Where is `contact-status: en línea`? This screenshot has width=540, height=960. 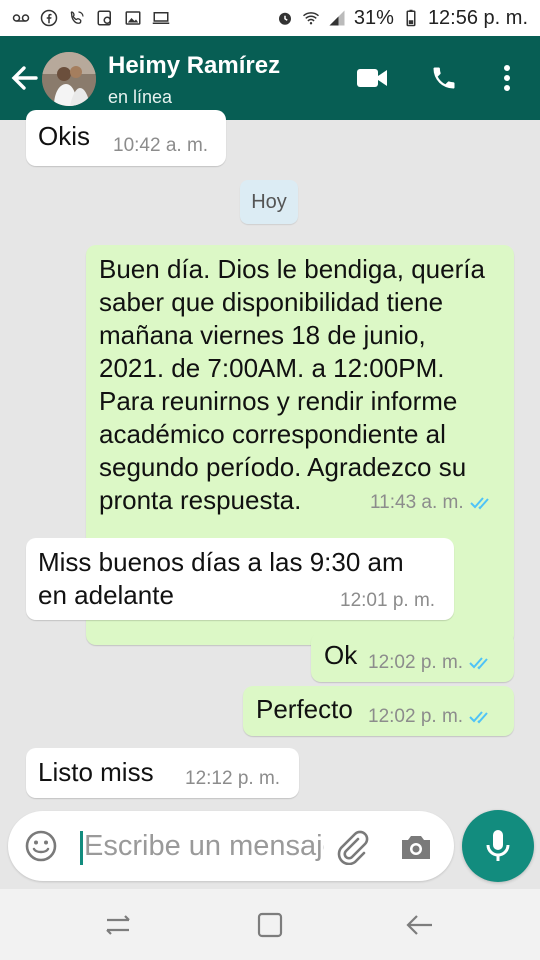
contact-status: en línea is located at coordinates (140, 97).